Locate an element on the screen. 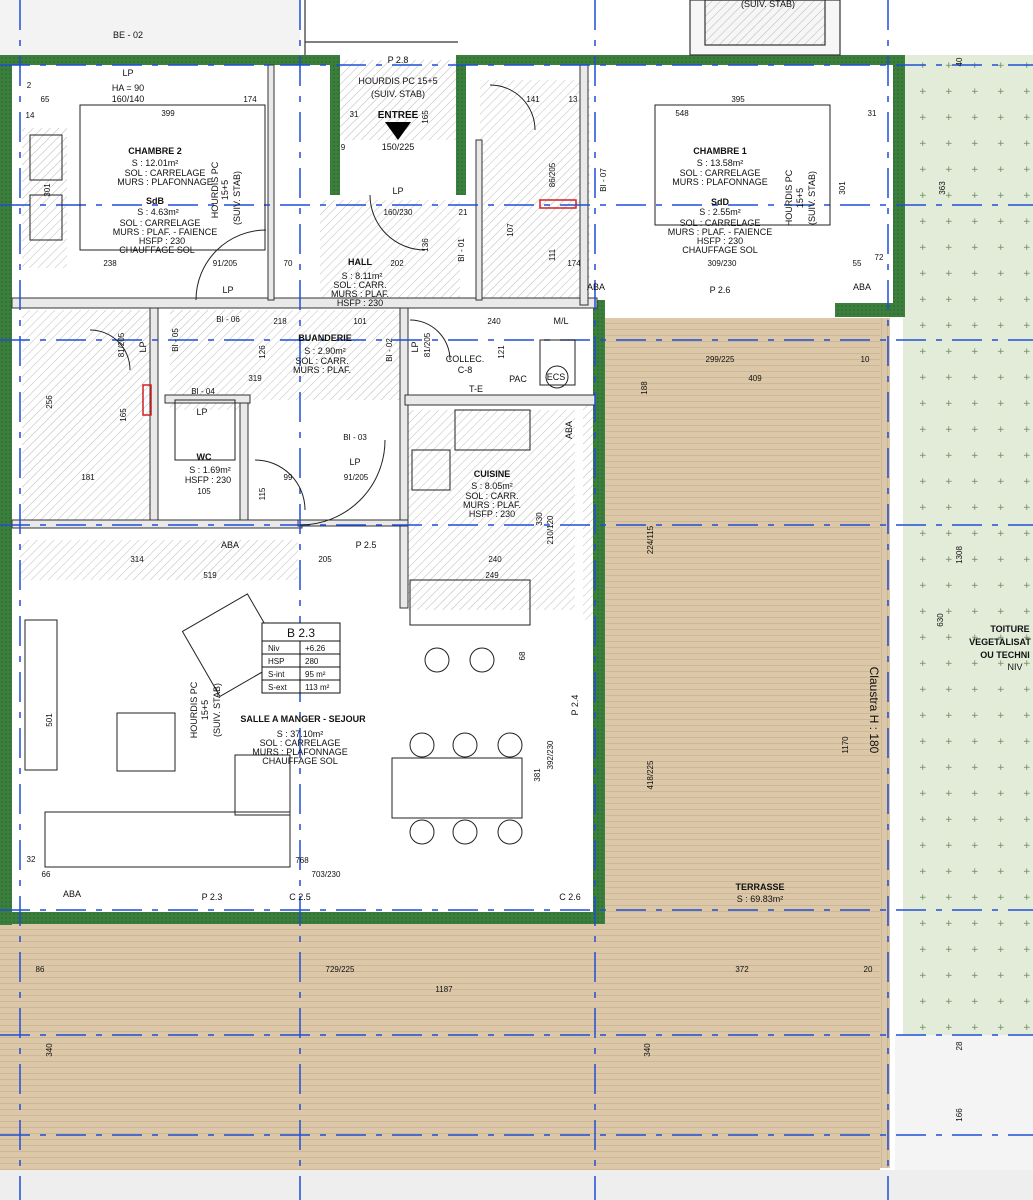 The image size is (1033, 1200). unit-table-key: S-ext is located at coordinates (277, 687).